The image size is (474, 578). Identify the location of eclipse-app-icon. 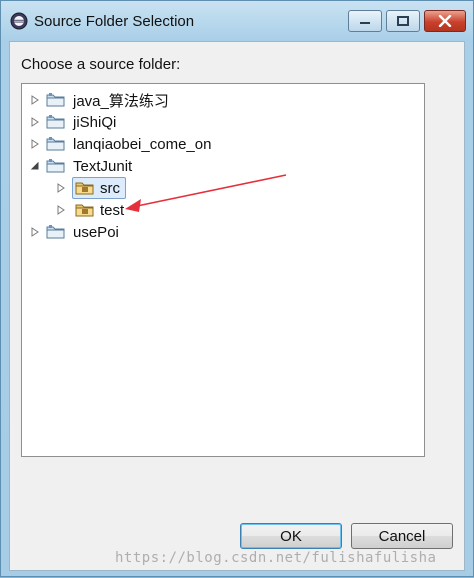
(19, 21).